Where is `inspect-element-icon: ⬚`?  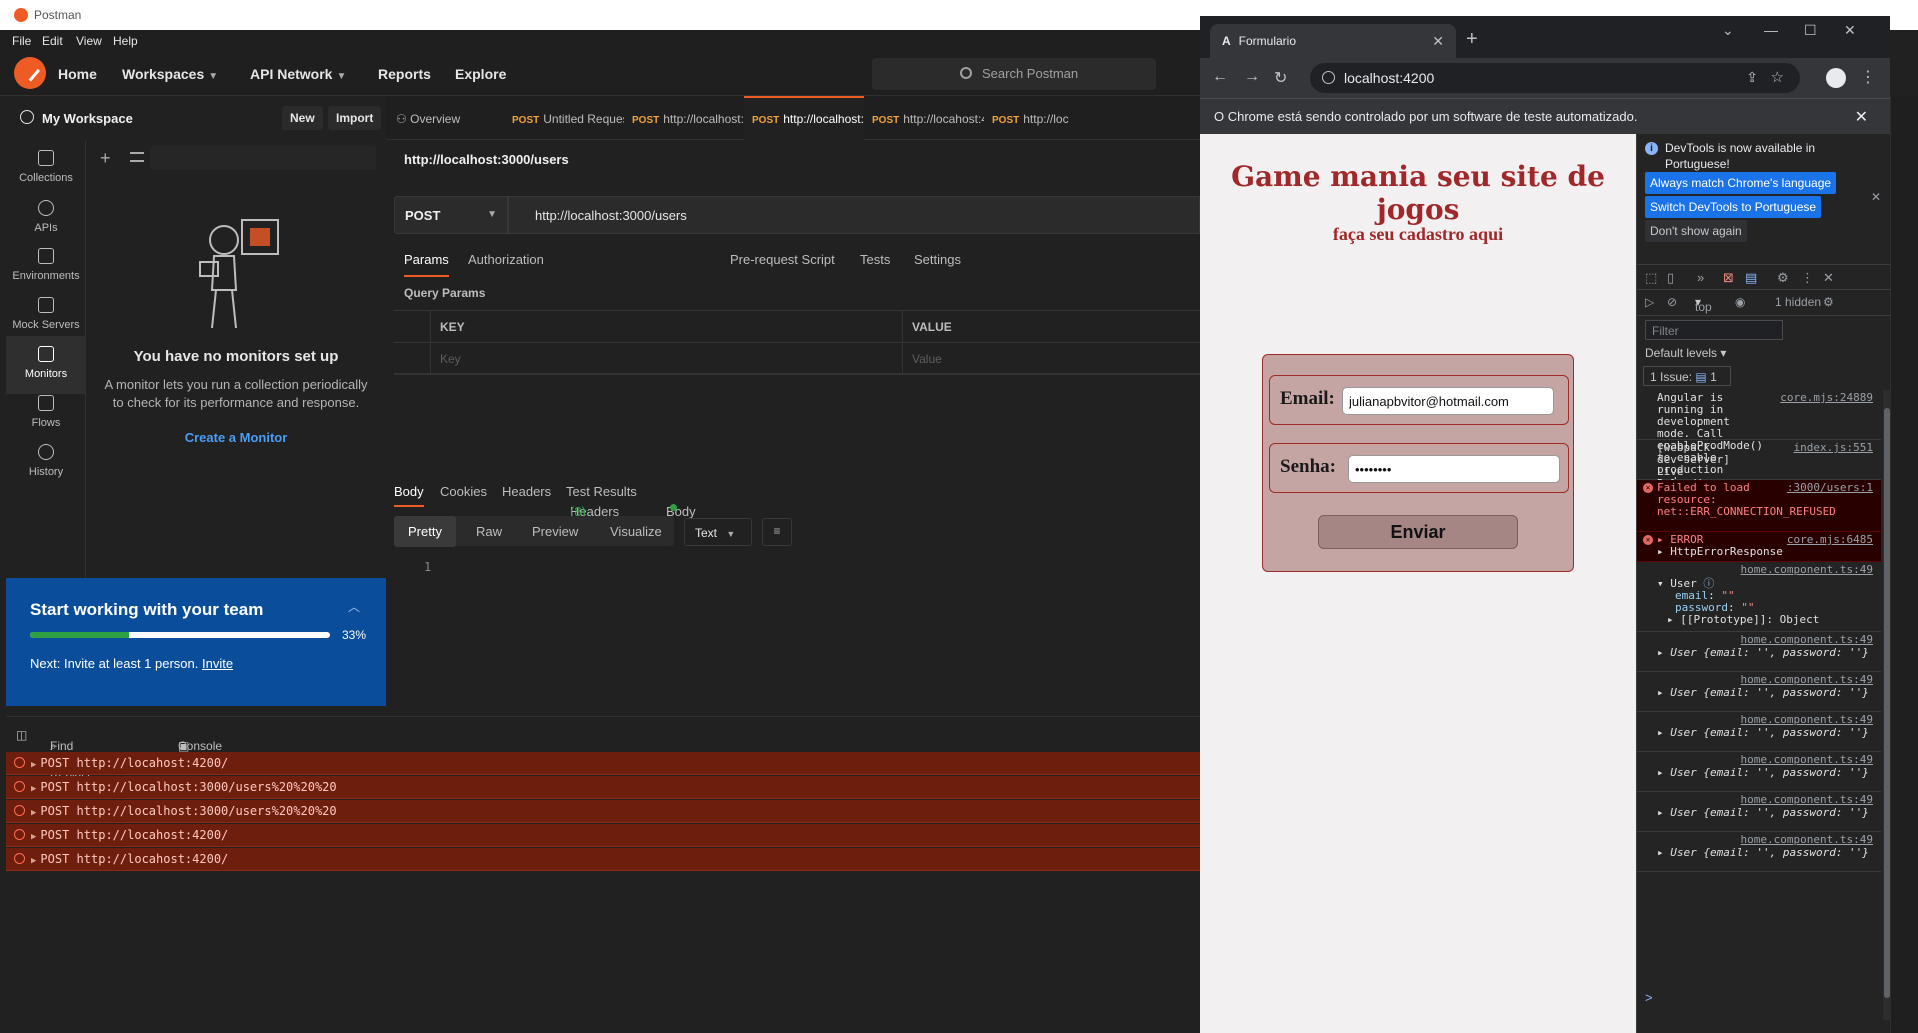
inspect-element-icon: ⬚ is located at coordinates (1651, 278).